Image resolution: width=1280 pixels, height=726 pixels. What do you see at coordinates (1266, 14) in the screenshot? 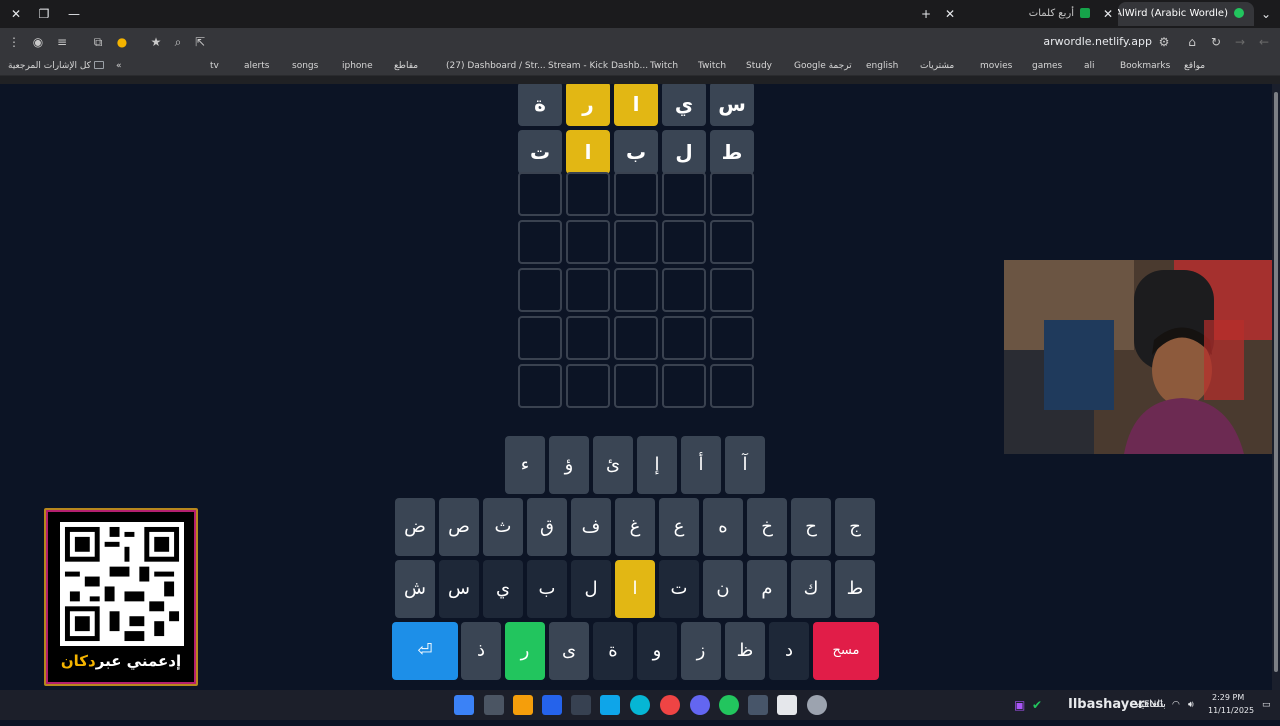
I see `tab-search-icon: ⌄` at bounding box center [1266, 14].